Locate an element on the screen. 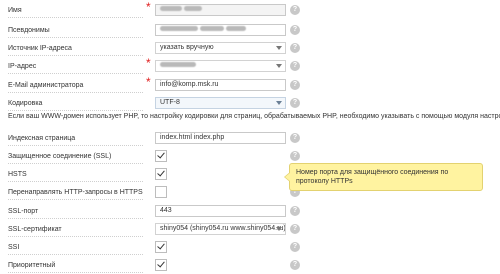 The image size is (500, 274). ssl-cert-select: shiny054 (shiny054.ru www.shiny054.ru) is located at coordinates (220, 229).